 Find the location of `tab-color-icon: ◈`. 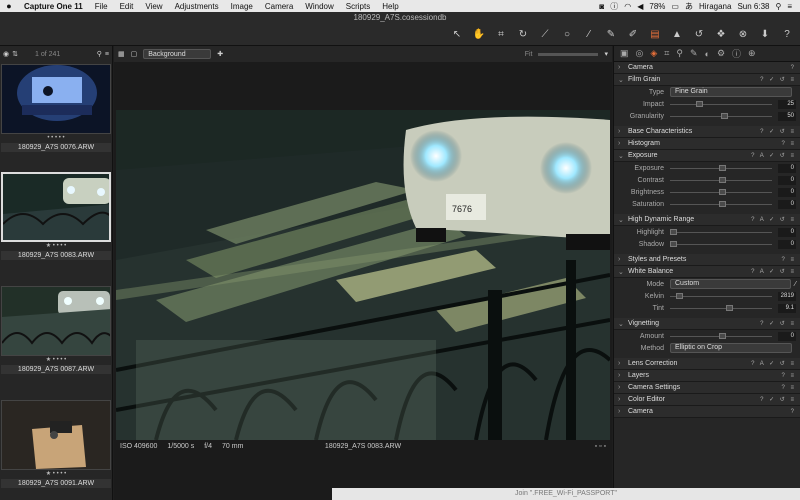

tab-color-icon: ◈ is located at coordinates (653, 53).